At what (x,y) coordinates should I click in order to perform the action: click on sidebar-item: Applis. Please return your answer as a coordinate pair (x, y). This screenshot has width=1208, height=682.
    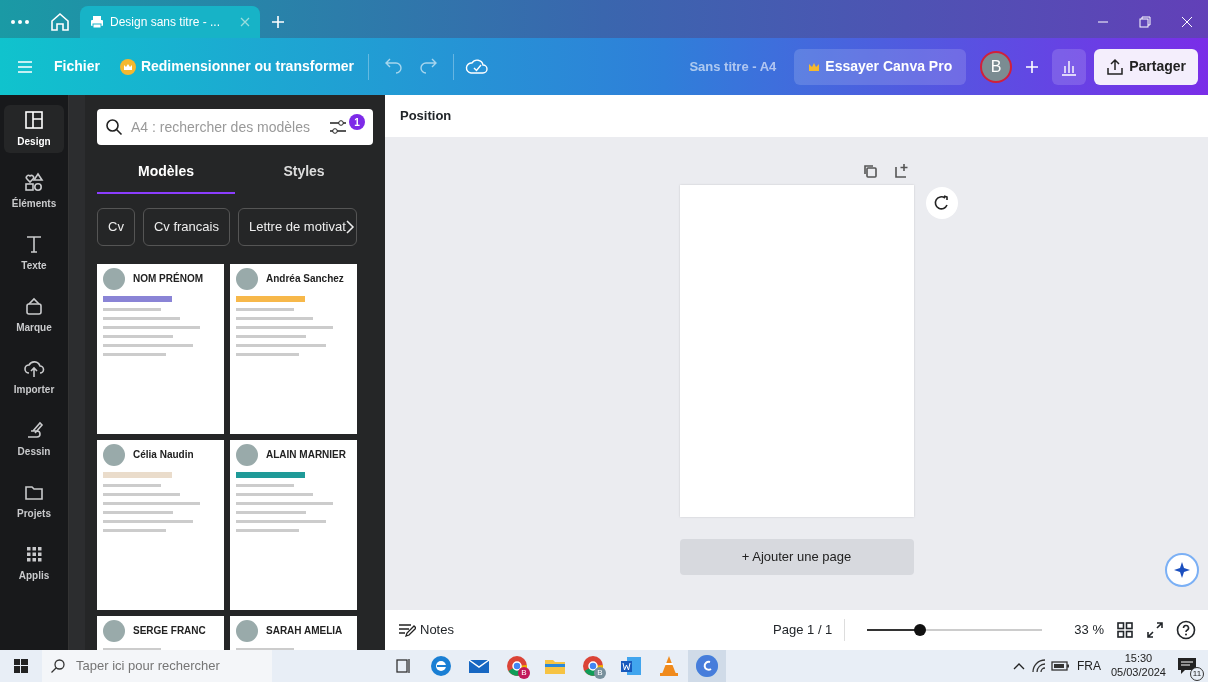
    Looking at the image, I should click on (34, 563).